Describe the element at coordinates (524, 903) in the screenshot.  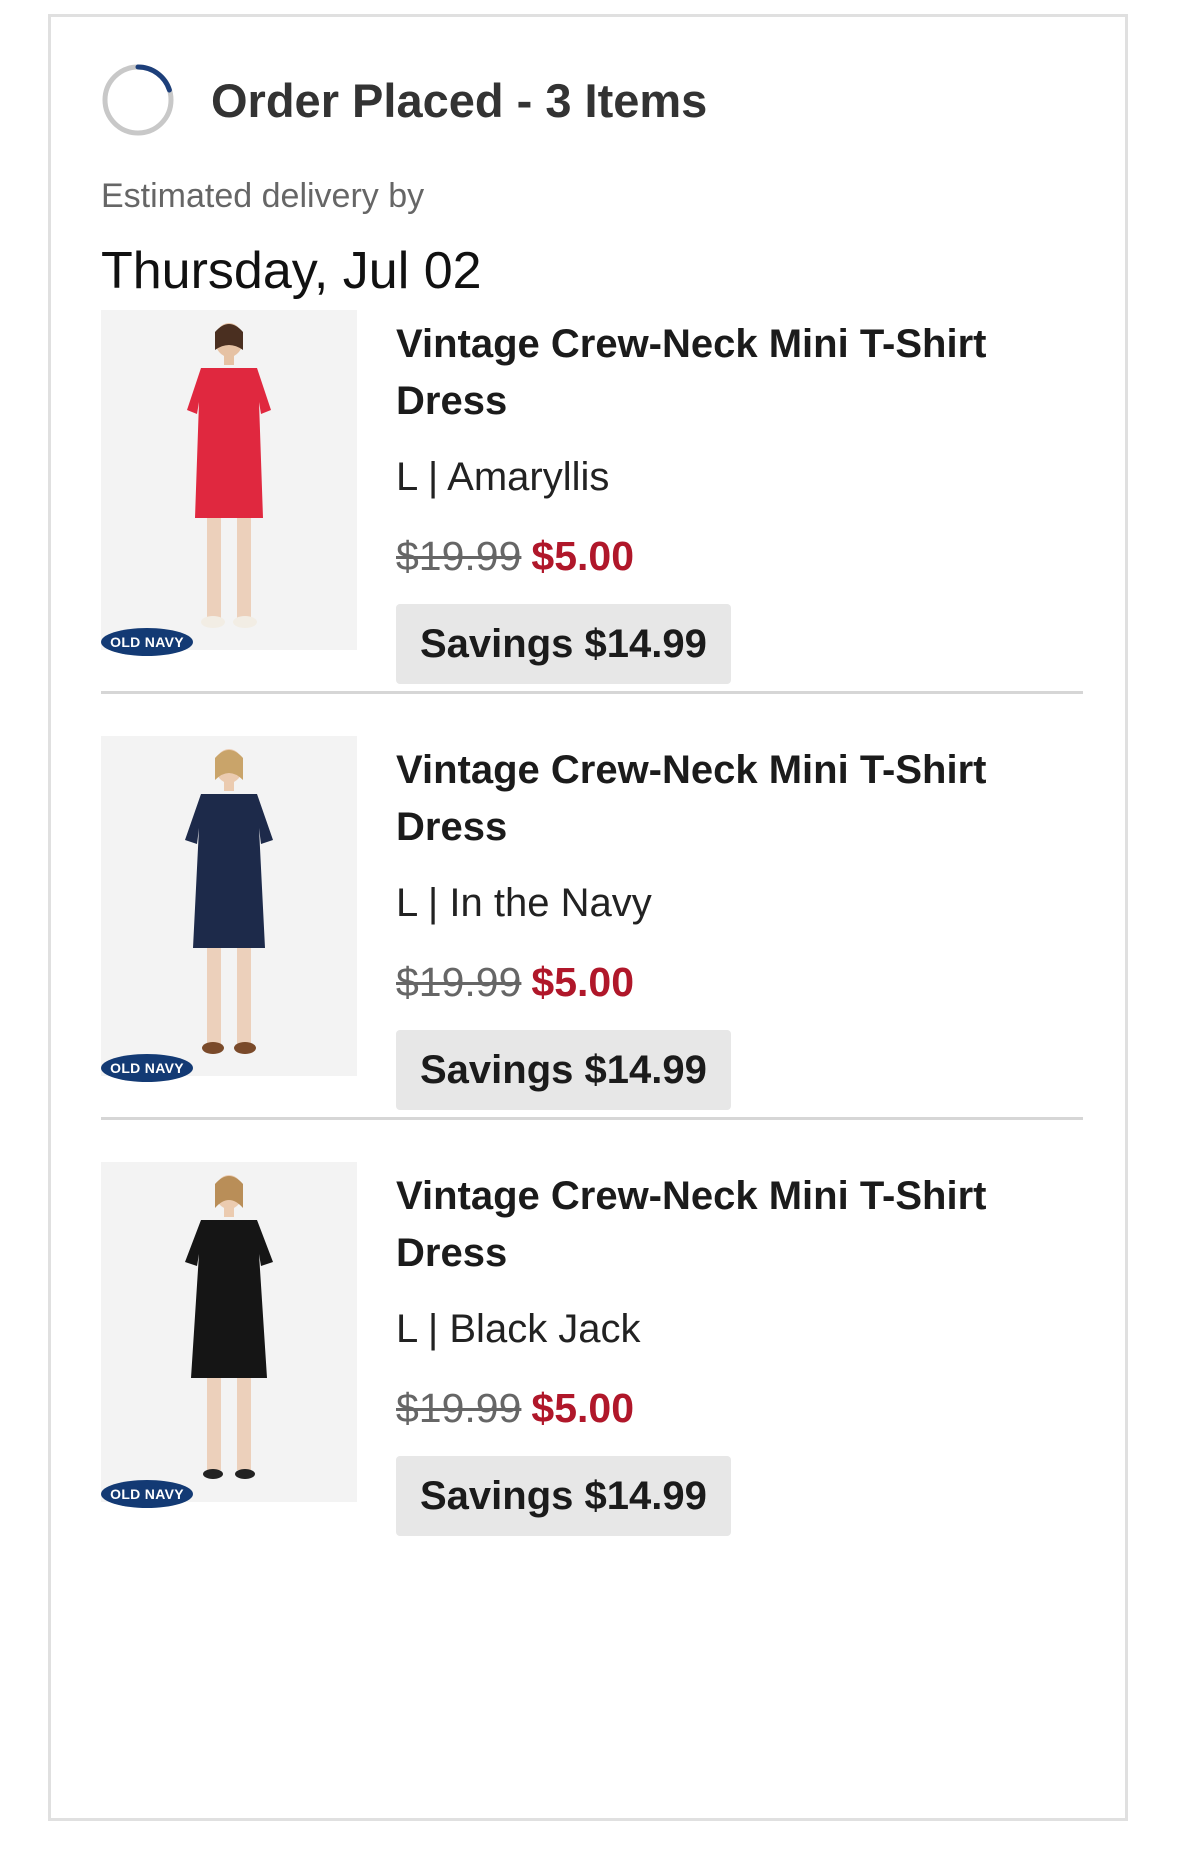
I see `product-variant: L | In the Navy` at that location.